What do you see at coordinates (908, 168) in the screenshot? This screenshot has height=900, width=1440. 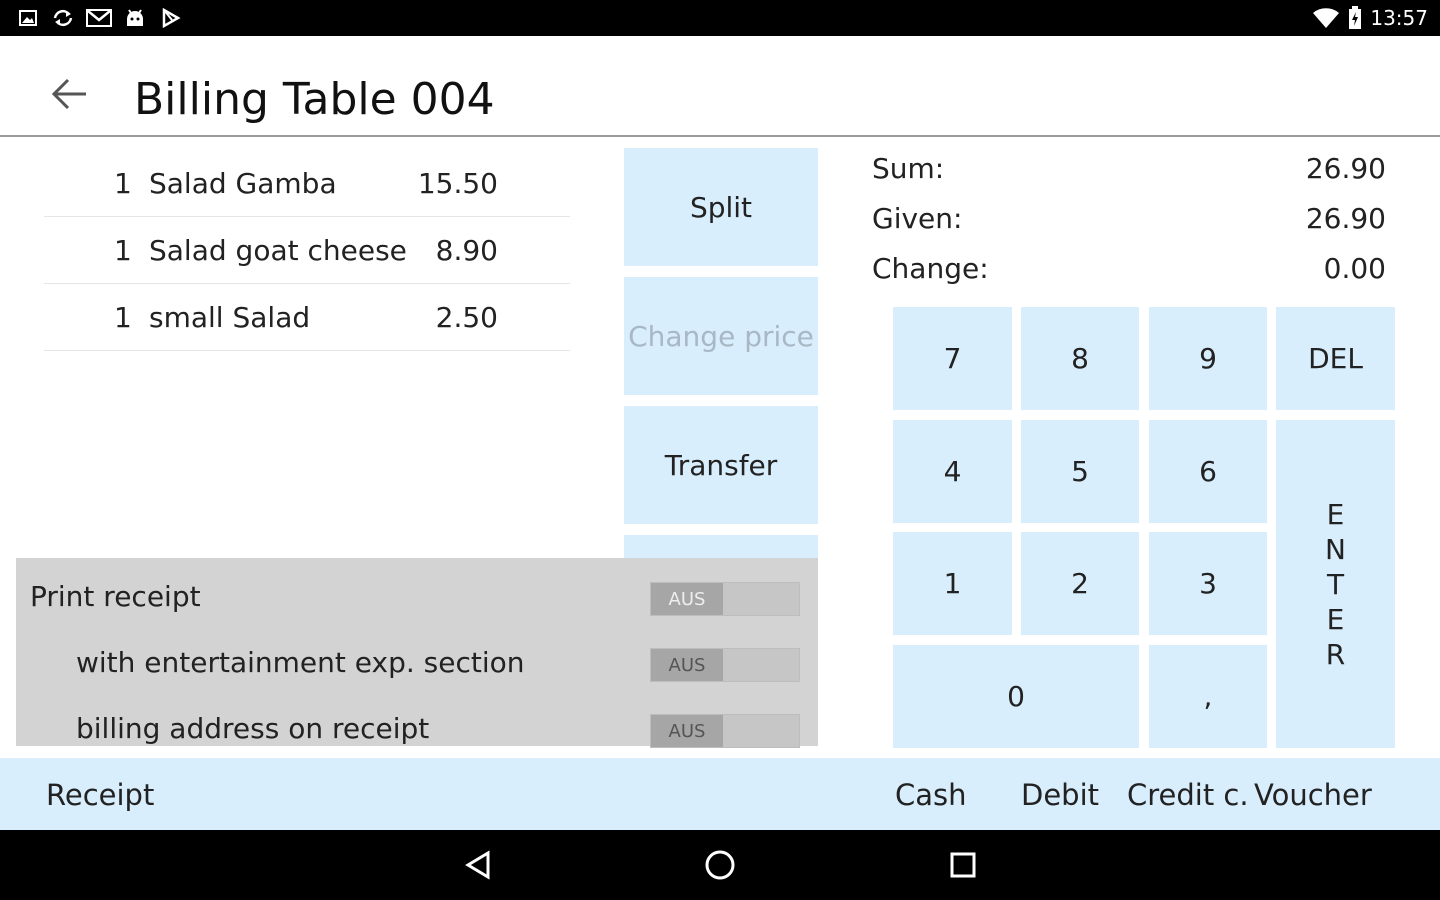 I see `sum-label: Sum:` at bounding box center [908, 168].